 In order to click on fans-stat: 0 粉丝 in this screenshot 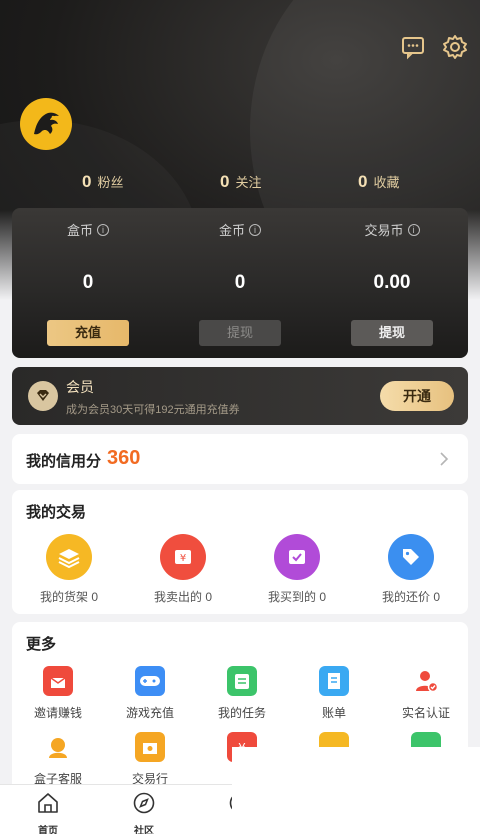, I will do `click(102, 182)`.